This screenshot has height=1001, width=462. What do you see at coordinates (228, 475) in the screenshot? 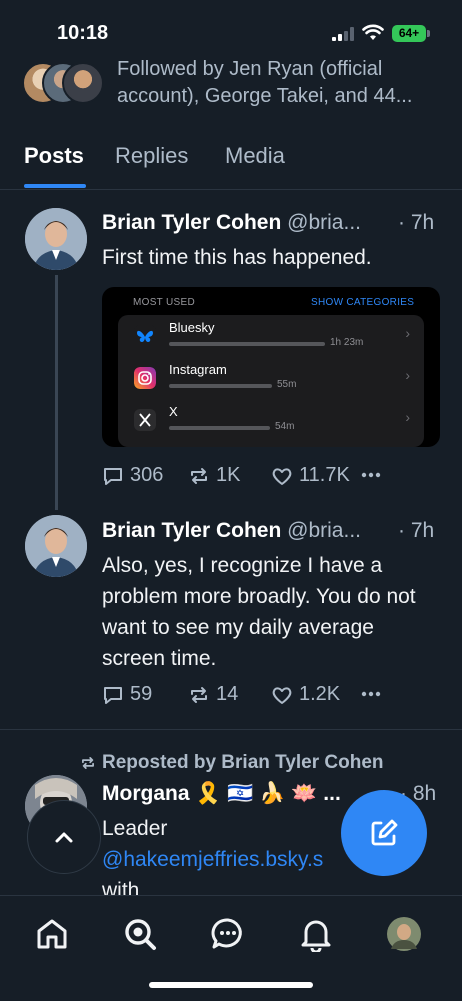
I see `repost-count: 1K` at bounding box center [228, 475].